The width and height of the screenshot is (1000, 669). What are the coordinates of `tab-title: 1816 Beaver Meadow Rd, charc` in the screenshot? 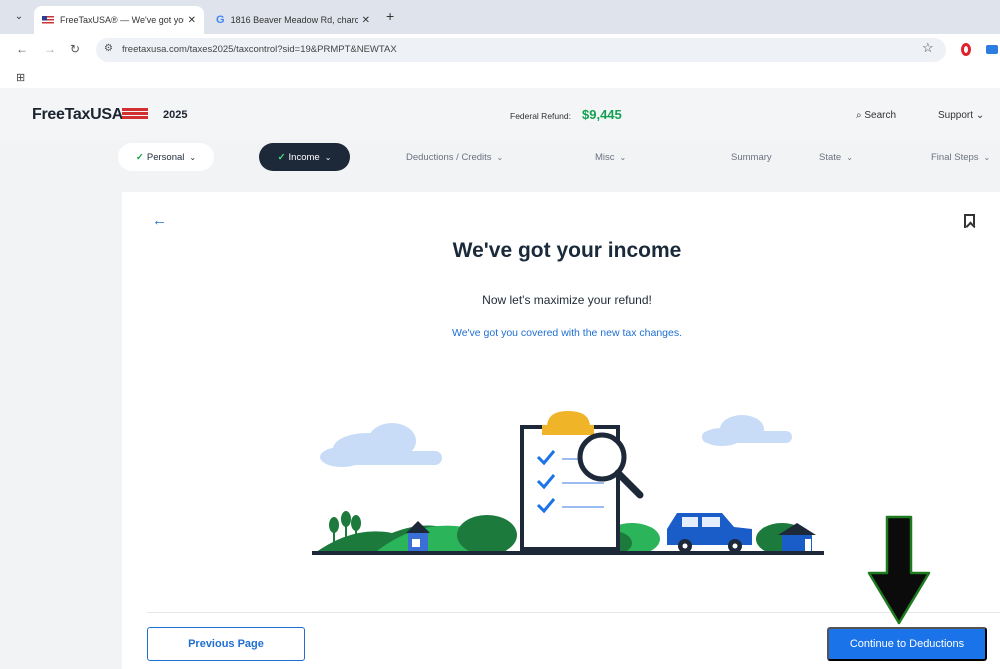 It's located at (294, 20).